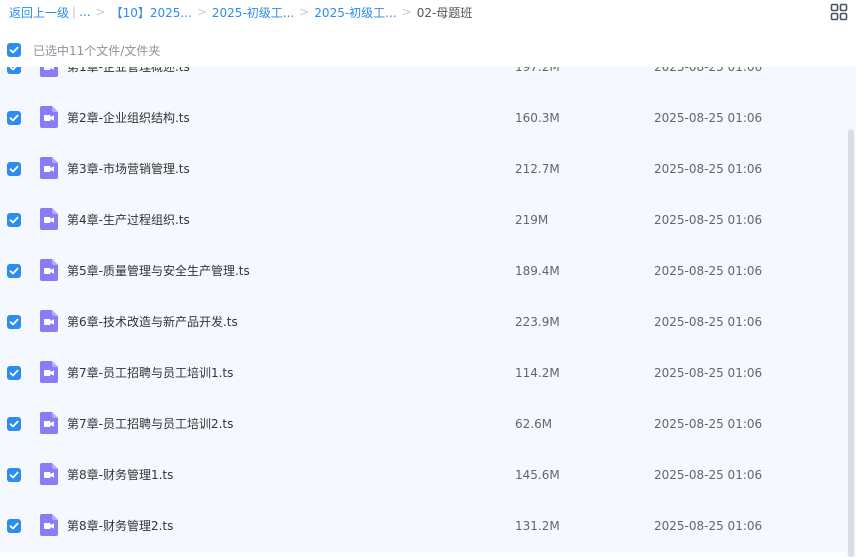  What do you see at coordinates (423, 80) in the screenshot?
I see `file-row: 第1章-企业管理概述.ts 197.2M 2025-08-25 01:06` at bounding box center [423, 80].